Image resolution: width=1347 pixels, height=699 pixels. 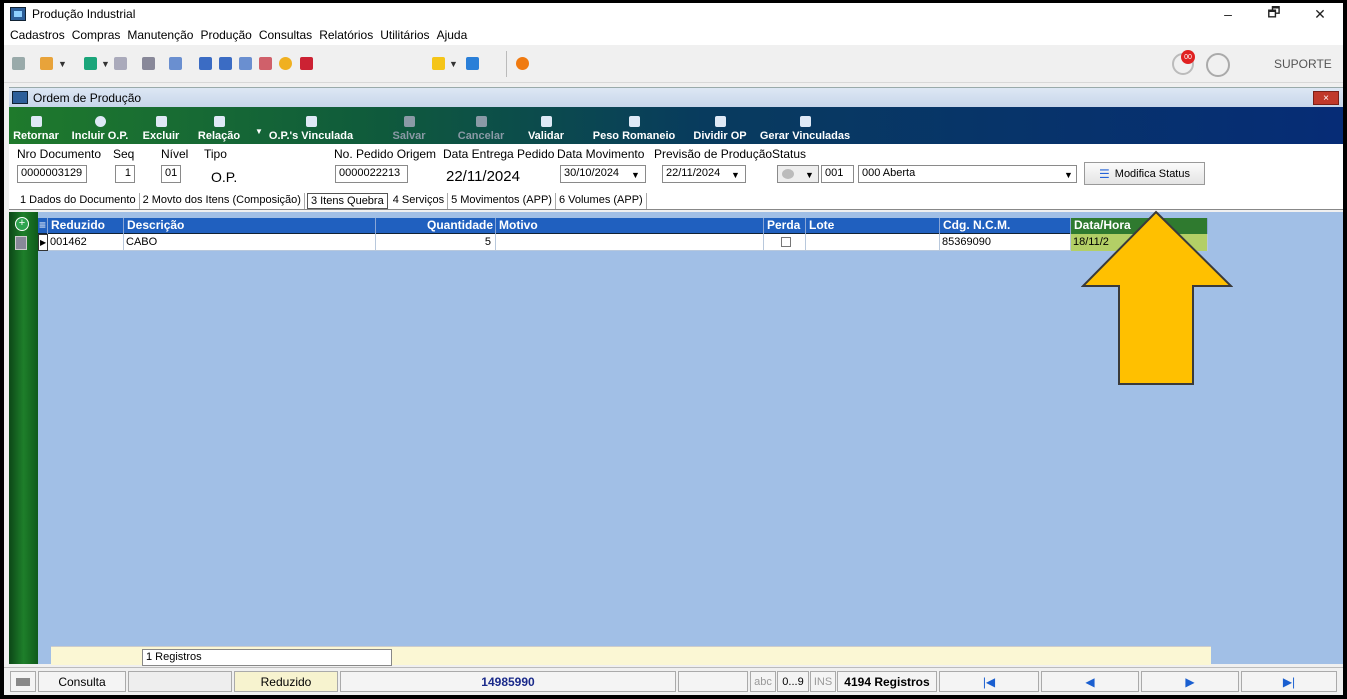 I want to click on status-select: 000 Aberta, so click(x=967, y=174).